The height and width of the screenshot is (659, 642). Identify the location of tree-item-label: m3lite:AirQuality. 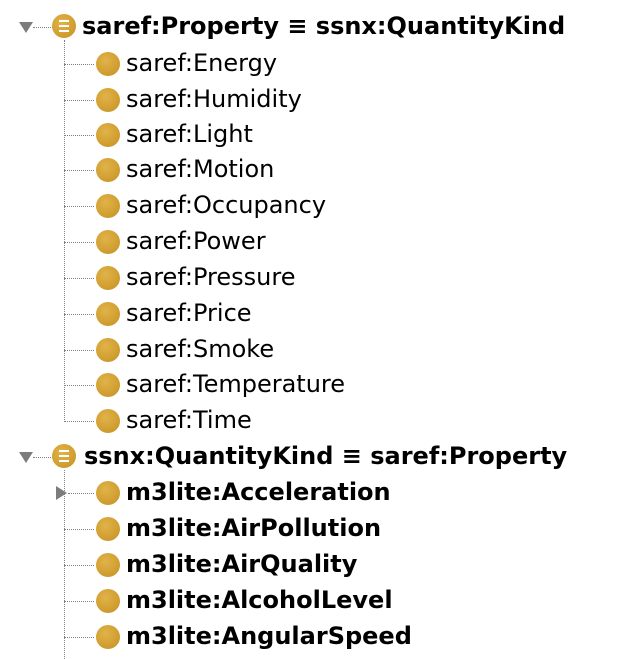
(241, 564).